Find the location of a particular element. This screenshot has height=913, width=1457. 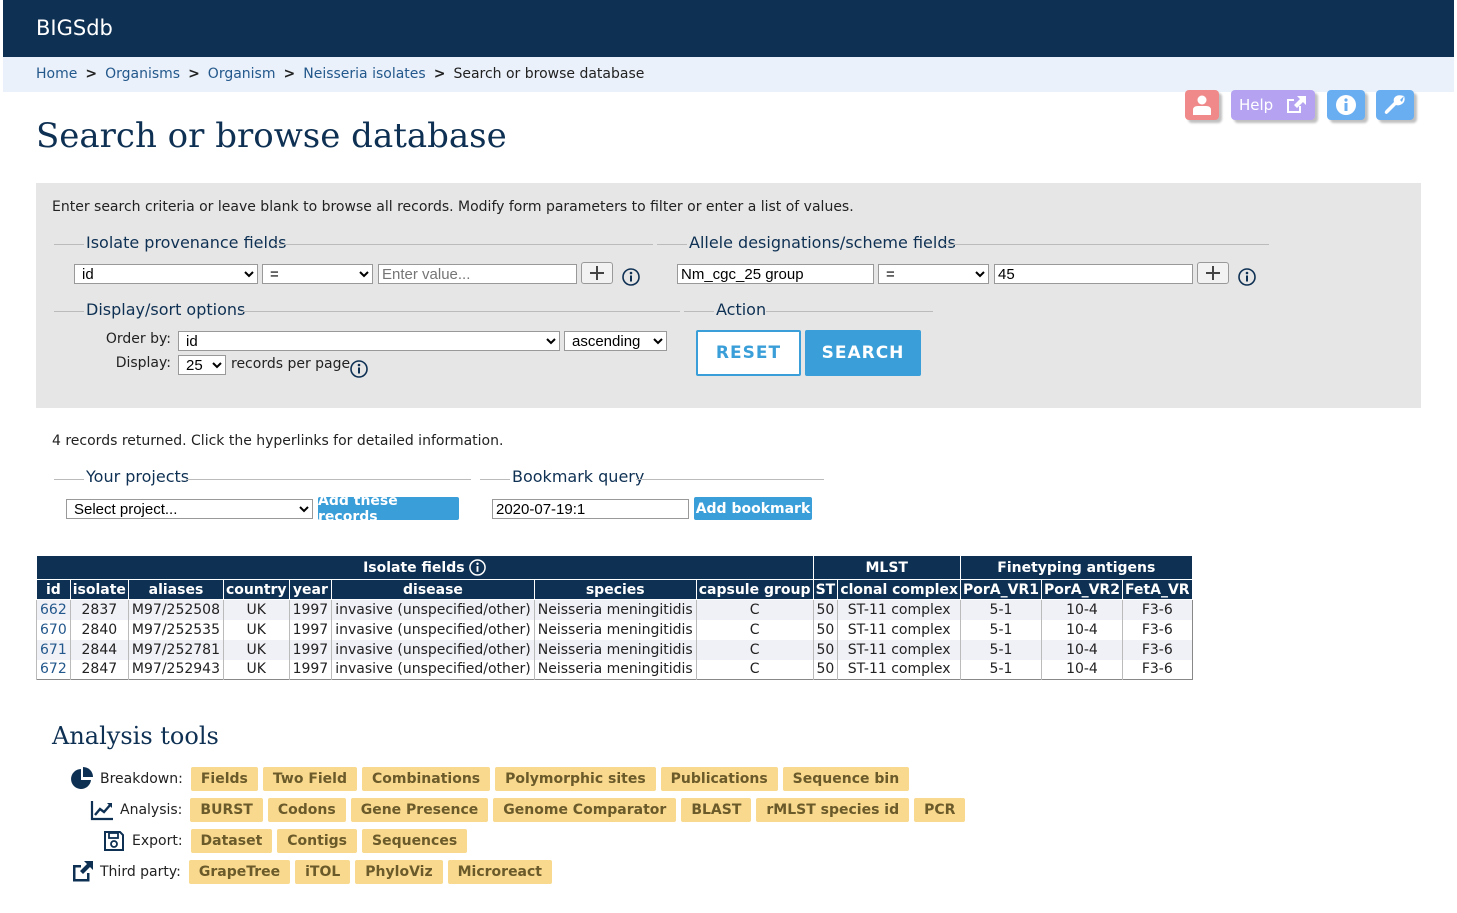

tool-pcr: PCR is located at coordinates (940, 810).